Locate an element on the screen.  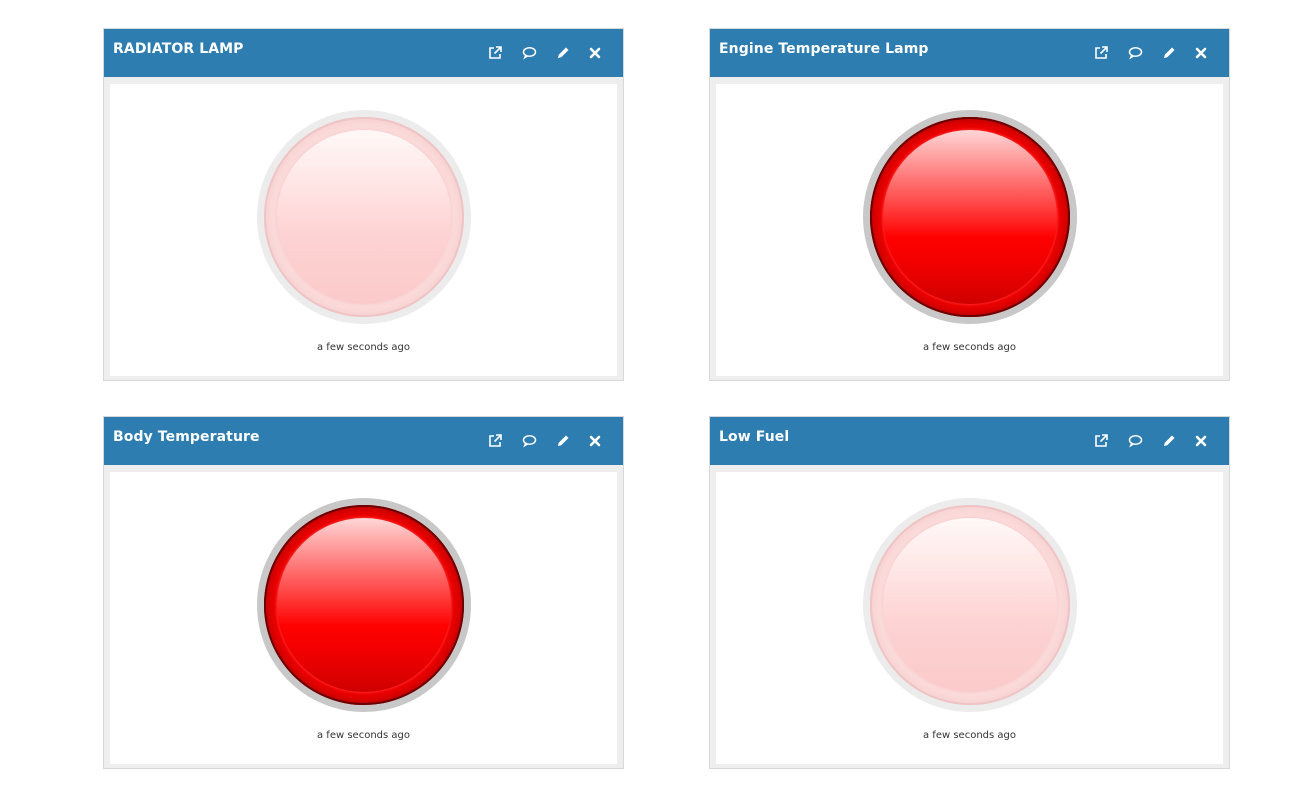
widget-title: RADIATOR LAMP is located at coordinates (178, 49).